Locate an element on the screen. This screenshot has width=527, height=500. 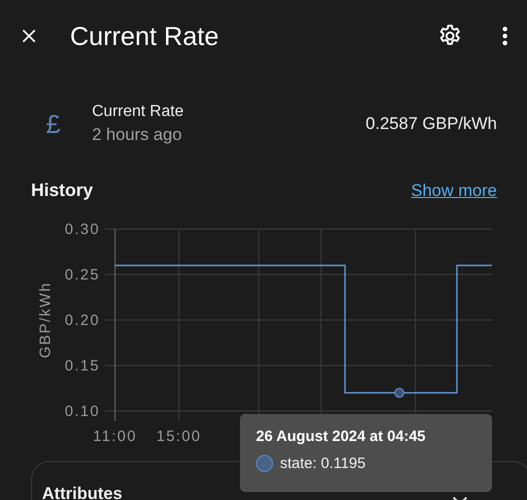
axis-label: 15:00 is located at coordinates (179, 436).